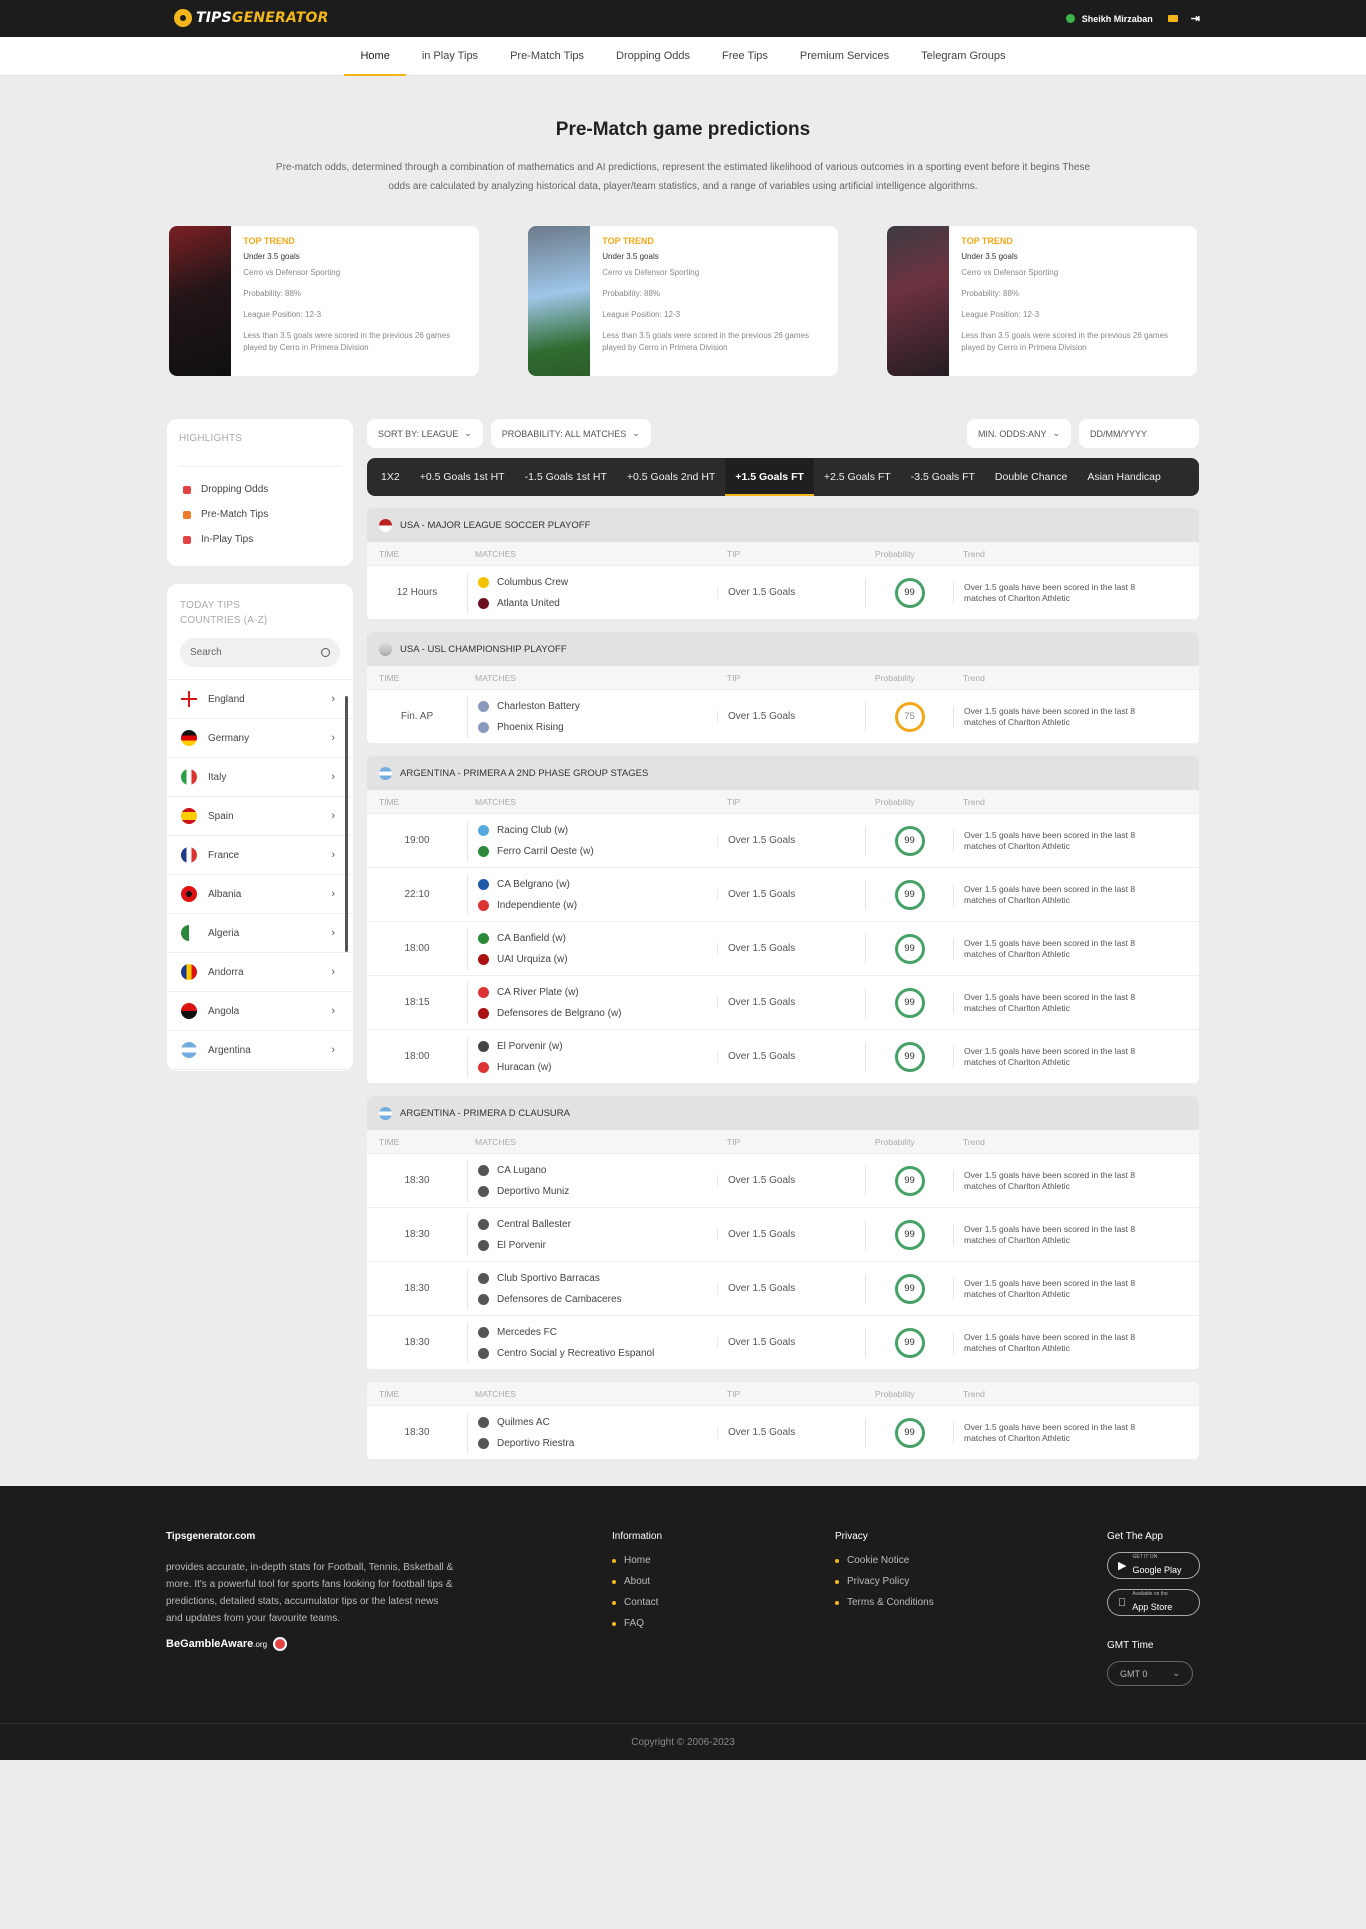 Image resolution: width=1366 pixels, height=1929 pixels. Describe the element at coordinates (884, 1602) in the screenshot. I see `footer-link-terms-conditions: Terms & Conditions` at that location.